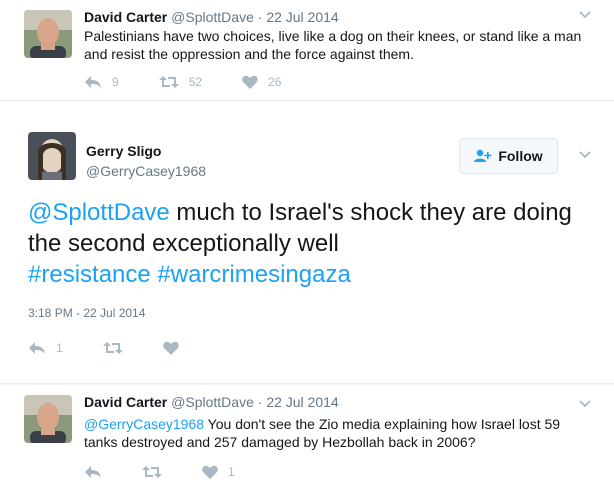  I want to click on like-button: 1, so click(218, 472).